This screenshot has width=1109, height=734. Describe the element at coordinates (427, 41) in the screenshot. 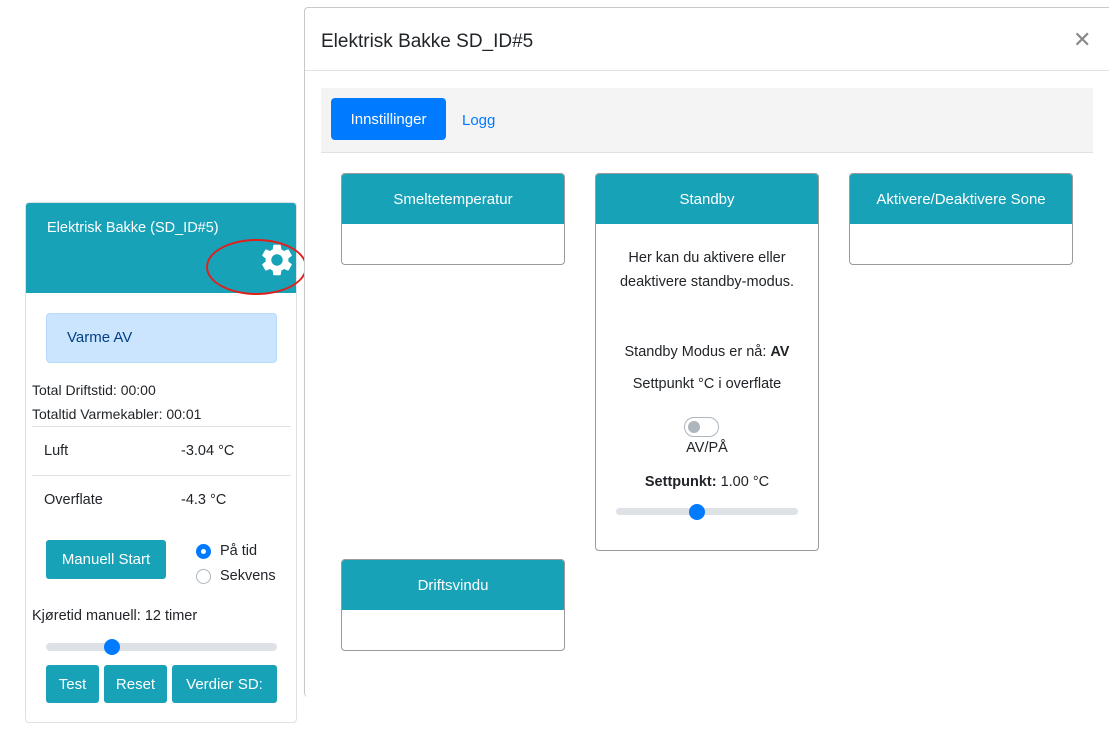

I see `modal-title: Elektrisk Bakke SD_ID#5` at that location.